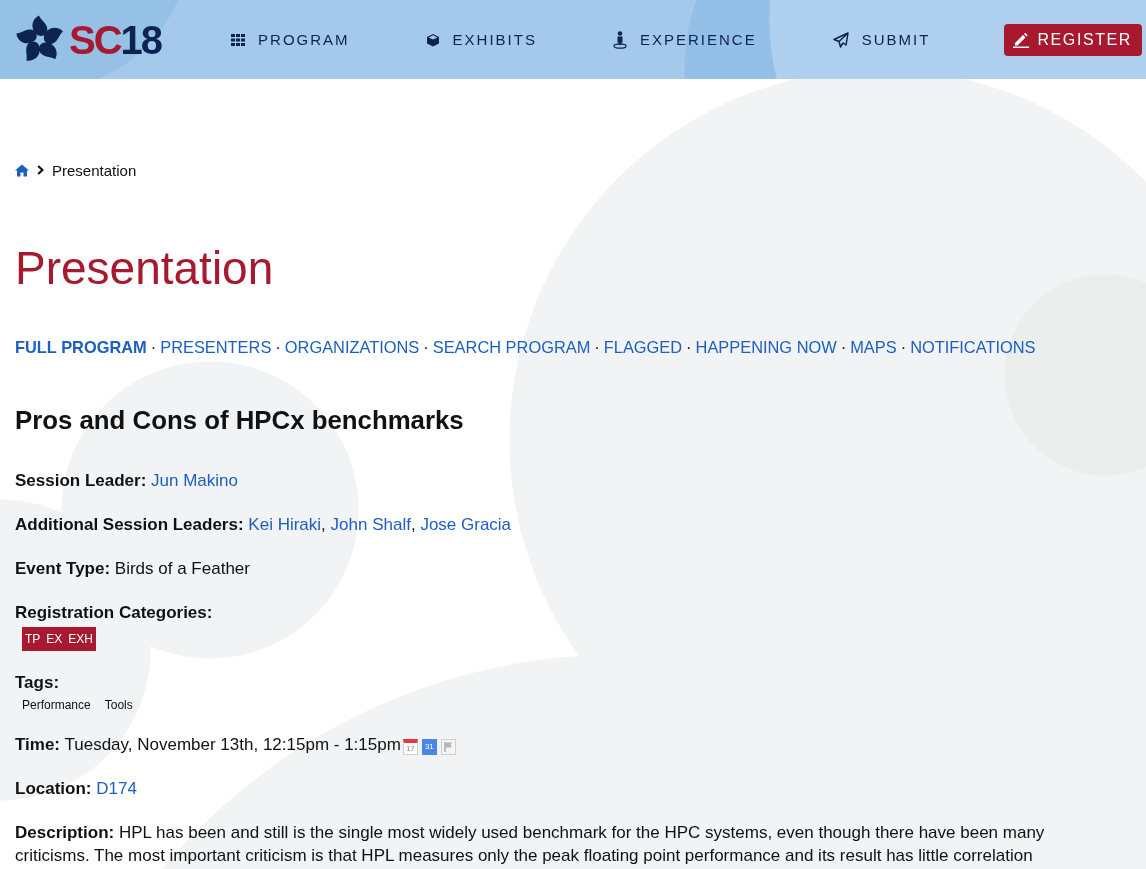 The image size is (1146, 869). What do you see at coordinates (53, 788) in the screenshot?
I see `field-label: Location:` at bounding box center [53, 788].